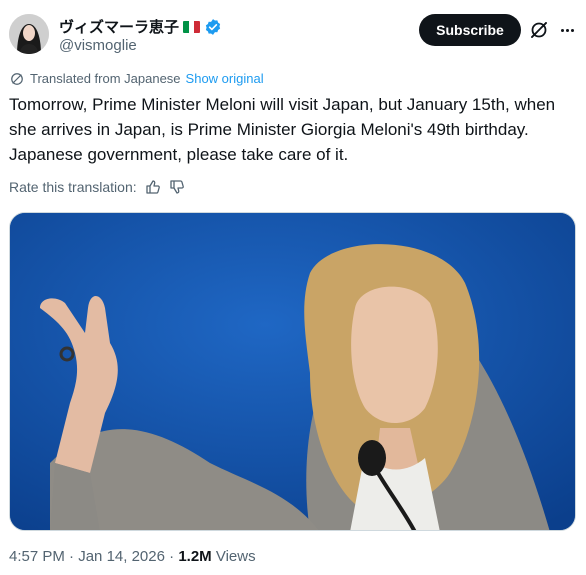 This screenshot has width=586, height=575. I want to click on avatar-image, so click(29, 34).